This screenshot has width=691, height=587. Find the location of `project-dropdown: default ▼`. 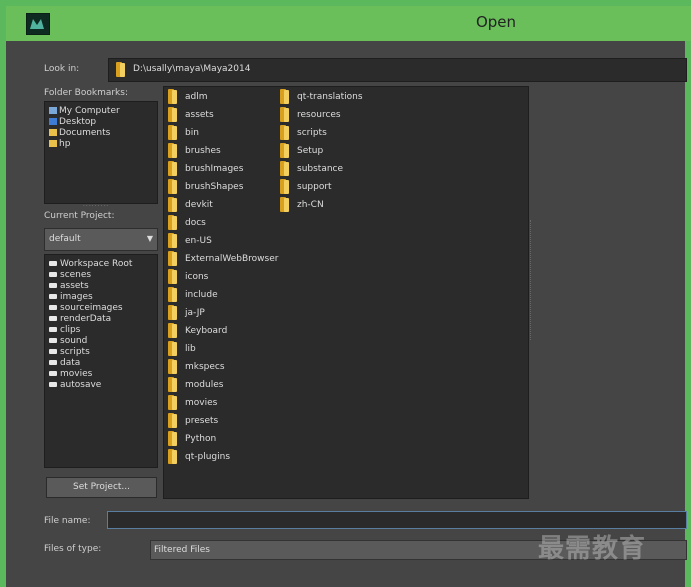

project-dropdown: default ▼ is located at coordinates (101, 239).